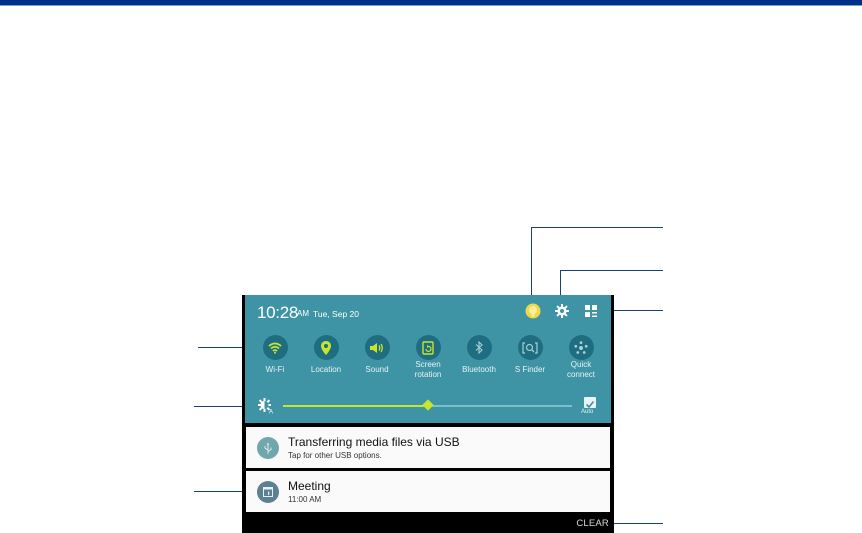  What do you see at coordinates (562, 311) in the screenshot?
I see `settings-gear-icon` at bounding box center [562, 311].